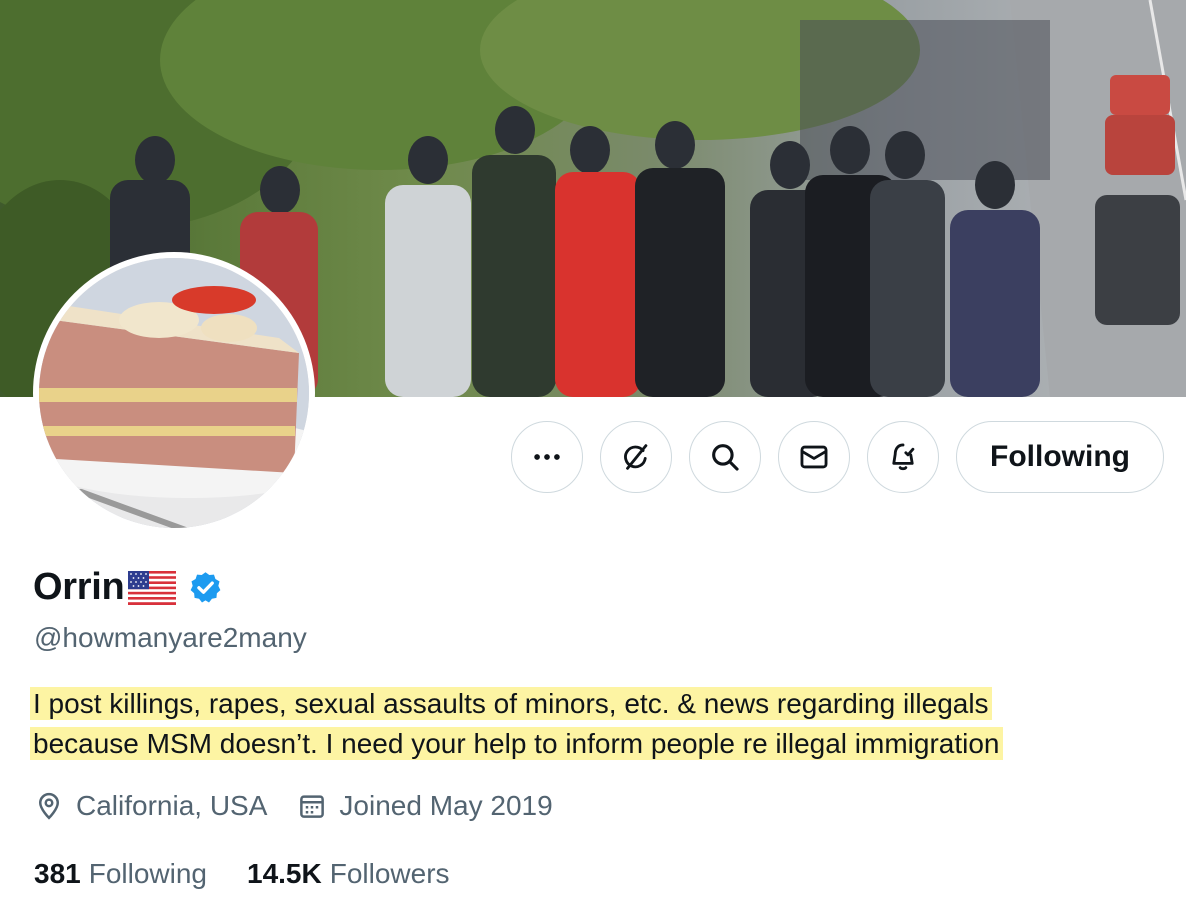 The image size is (1186, 898). What do you see at coordinates (284, 873) in the screenshot?
I see `followers-count: 14.5K` at bounding box center [284, 873].